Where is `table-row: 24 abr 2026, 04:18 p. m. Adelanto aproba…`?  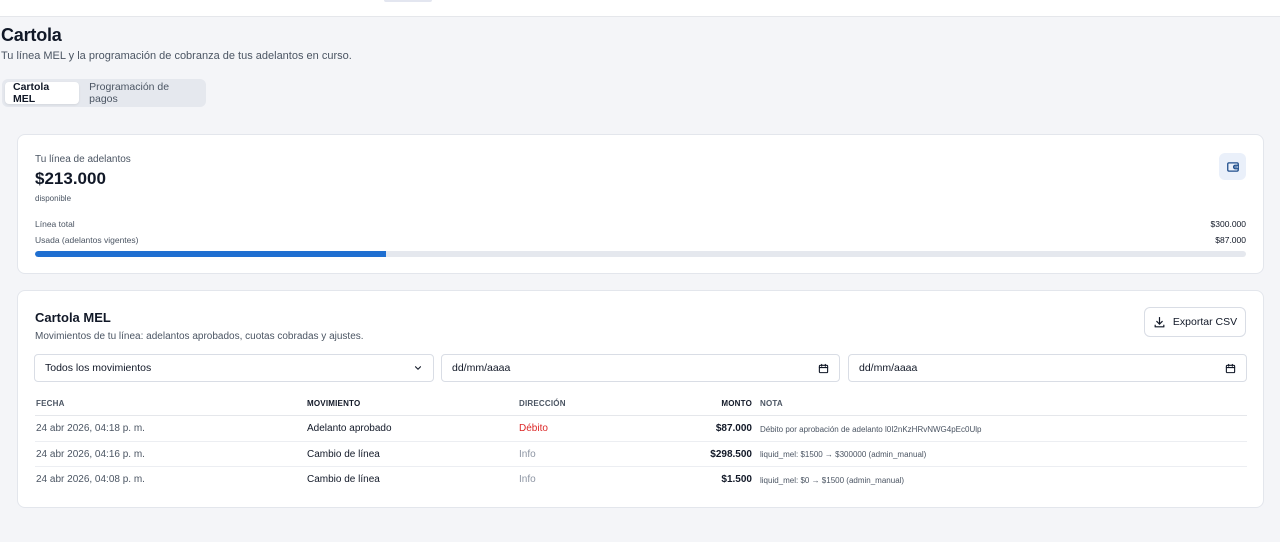
table-row: 24 abr 2026, 04:18 p. m. Adelanto aproba… is located at coordinates (641, 429).